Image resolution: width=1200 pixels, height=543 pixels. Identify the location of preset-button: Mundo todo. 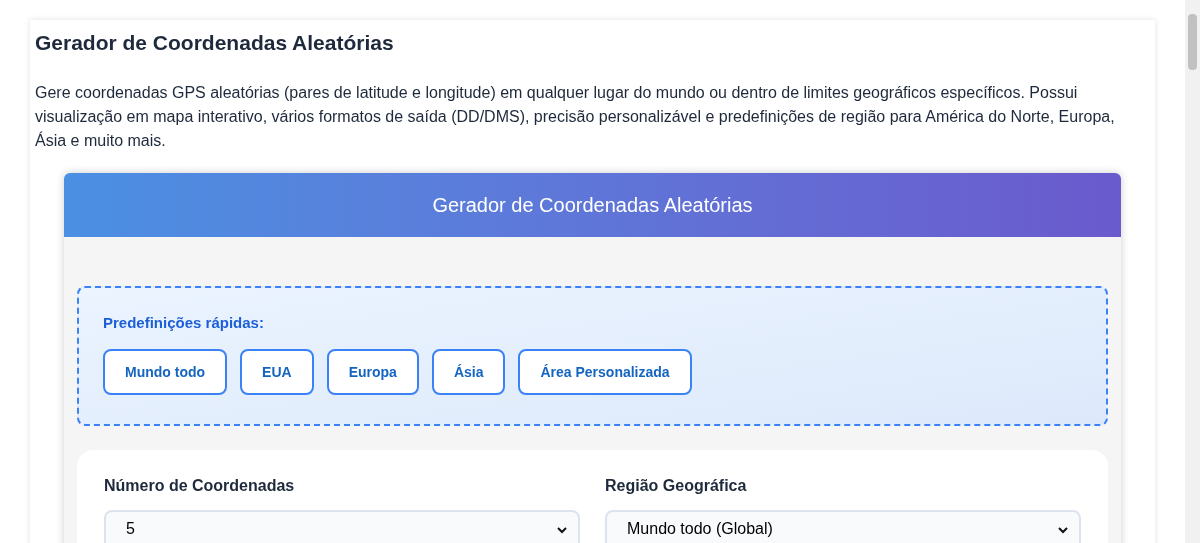
(165, 372).